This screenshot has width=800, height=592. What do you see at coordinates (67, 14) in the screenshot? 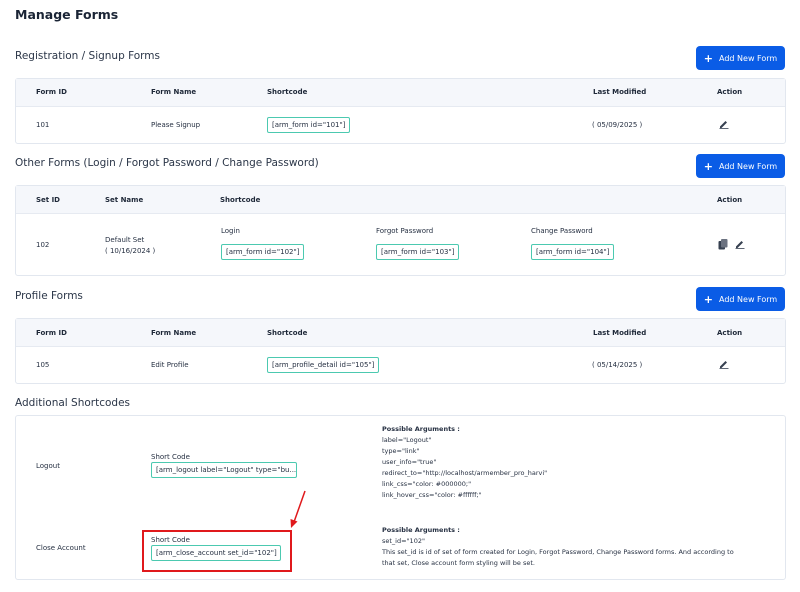
I see `page-title: Manage Forms` at bounding box center [67, 14].